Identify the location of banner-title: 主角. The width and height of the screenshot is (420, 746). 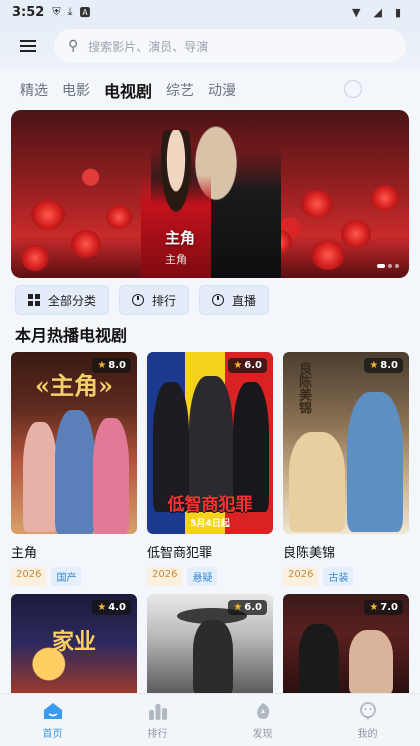
(180, 238).